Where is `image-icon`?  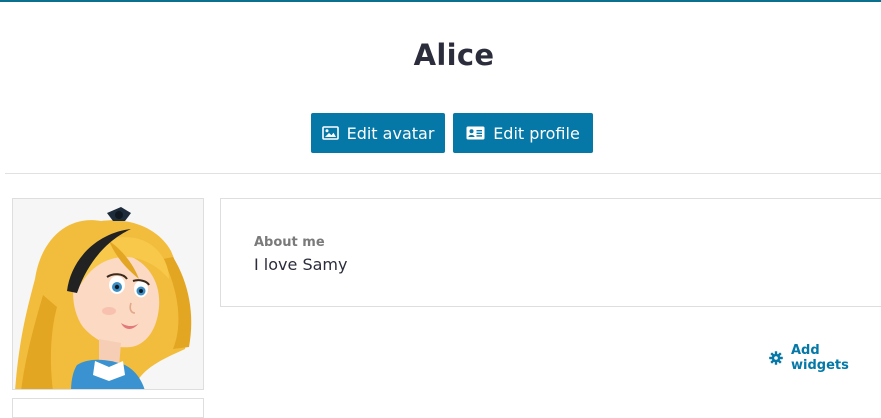
image-icon is located at coordinates (330, 133).